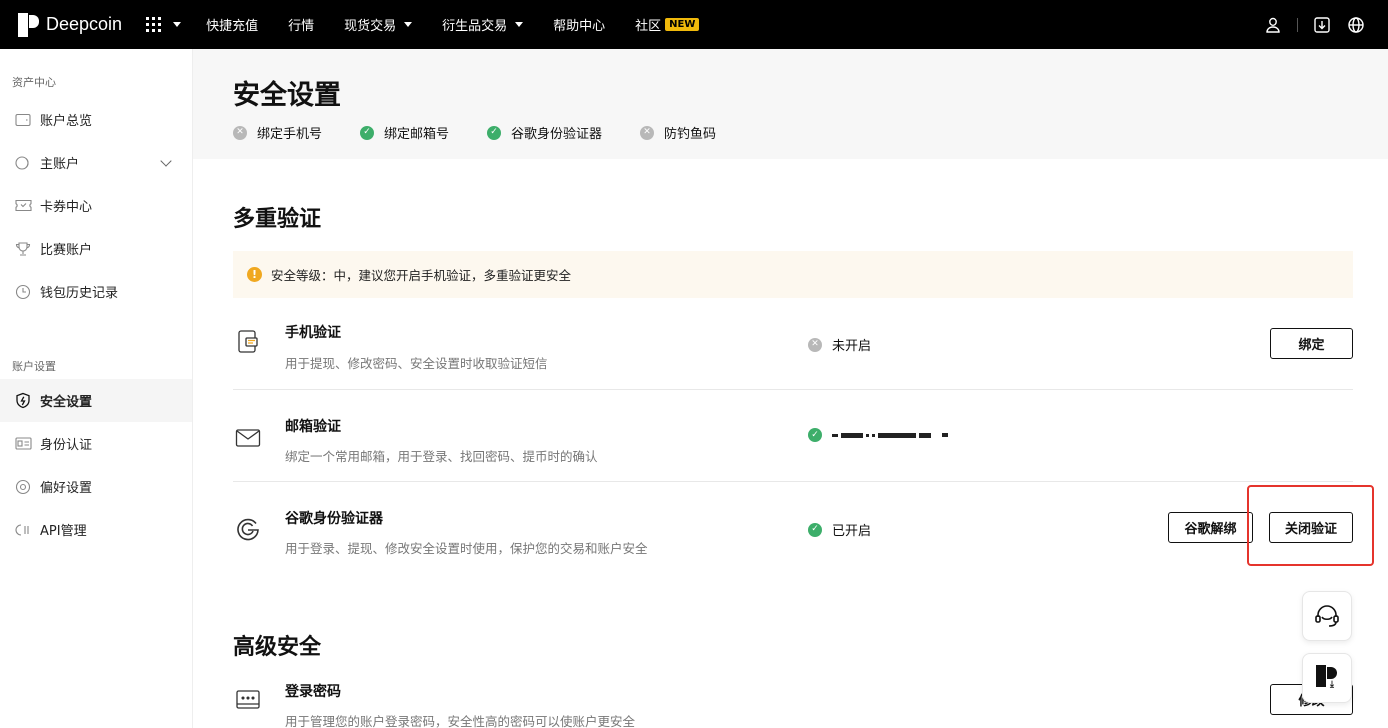 This screenshot has height=728, width=1388. What do you see at coordinates (23, 530) in the screenshot?
I see `api-icon` at bounding box center [23, 530].